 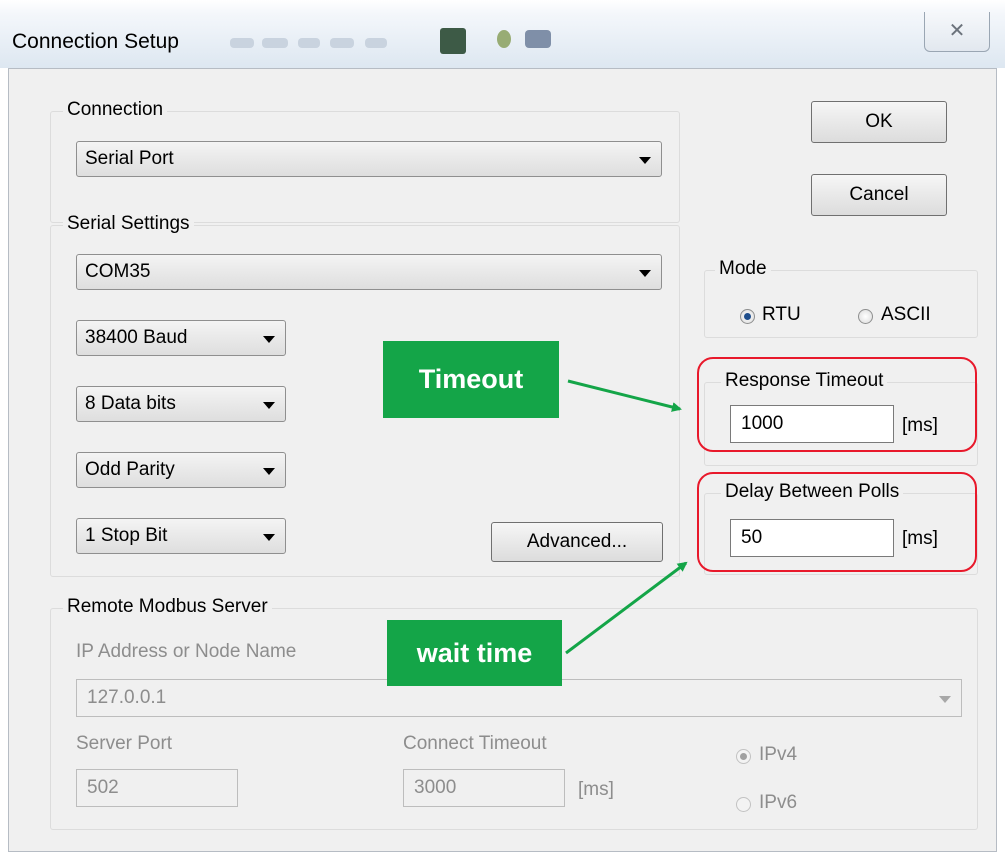 I want to click on annotation-arrows, so click(x=626, y=517).